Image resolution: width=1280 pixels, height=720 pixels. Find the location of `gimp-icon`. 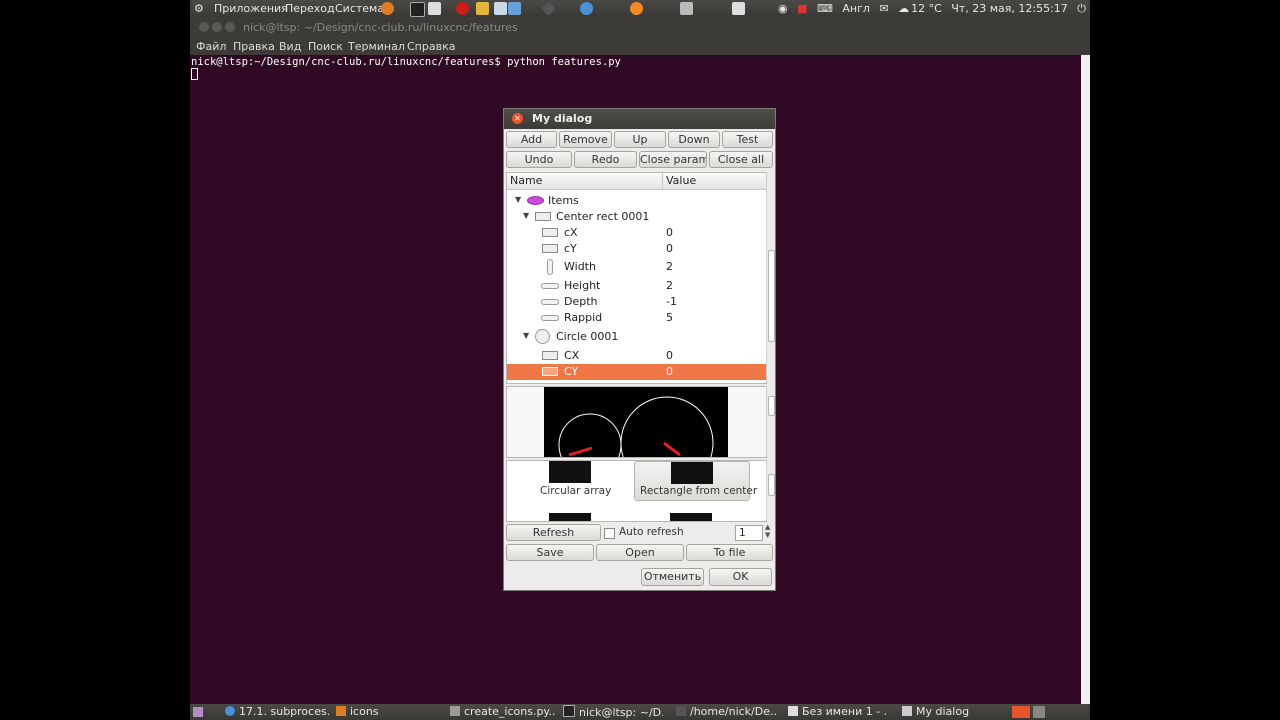

gimp-icon is located at coordinates (482, 8).